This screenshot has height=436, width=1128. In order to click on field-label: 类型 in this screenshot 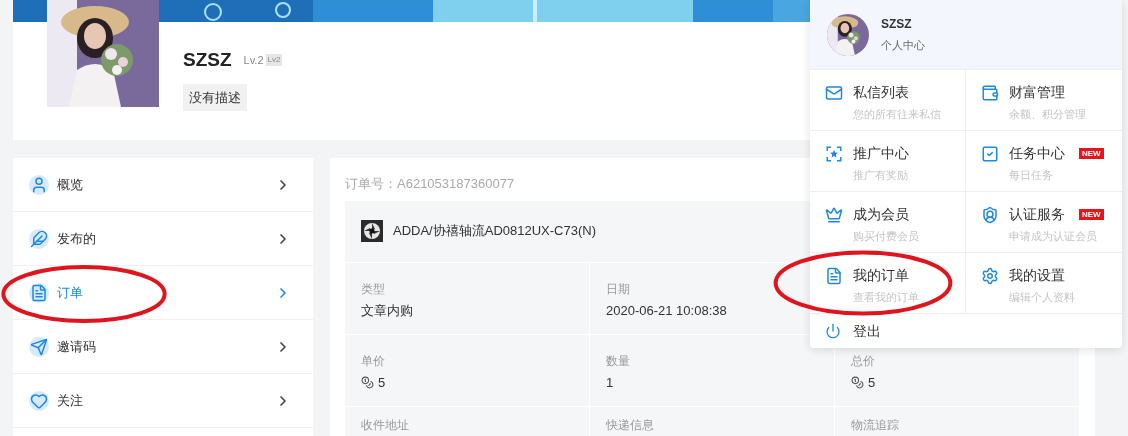, I will do `click(373, 288)`.